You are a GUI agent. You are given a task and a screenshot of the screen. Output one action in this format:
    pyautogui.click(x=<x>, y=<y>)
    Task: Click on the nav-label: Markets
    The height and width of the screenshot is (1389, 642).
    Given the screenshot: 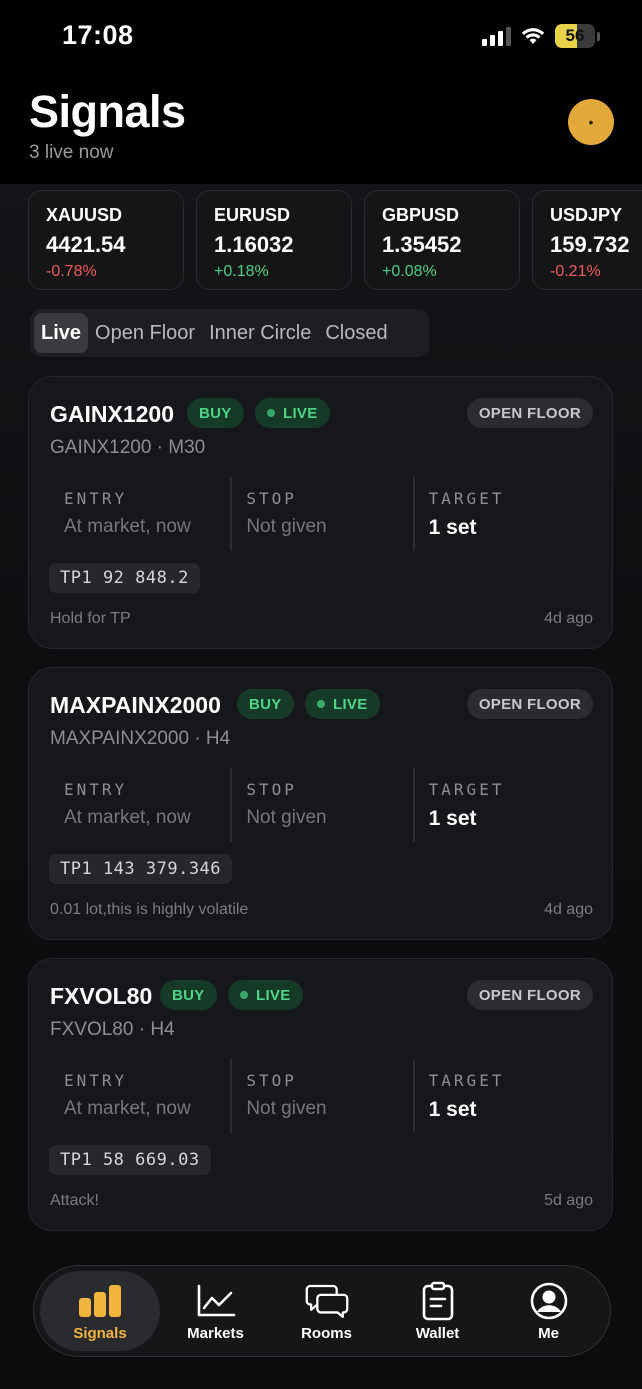 What is the action you would take?
    pyautogui.click(x=215, y=1333)
    